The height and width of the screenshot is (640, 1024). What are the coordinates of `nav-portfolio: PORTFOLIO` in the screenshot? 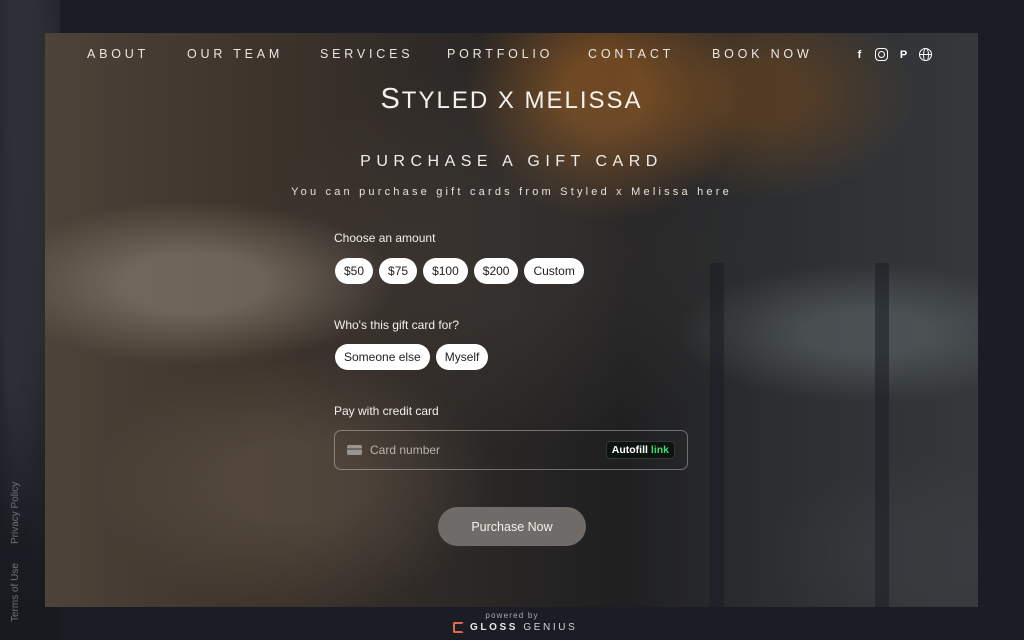 It's located at (500, 54).